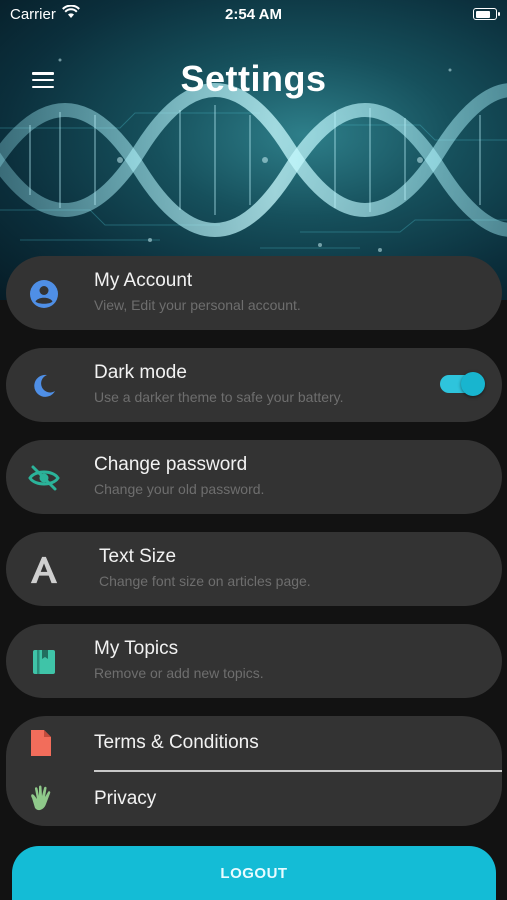  What do you see at coordinates (176, 742) in the screenshot?
I see `setting-title: Terms & Conditions` at bounding box center [176, 742].